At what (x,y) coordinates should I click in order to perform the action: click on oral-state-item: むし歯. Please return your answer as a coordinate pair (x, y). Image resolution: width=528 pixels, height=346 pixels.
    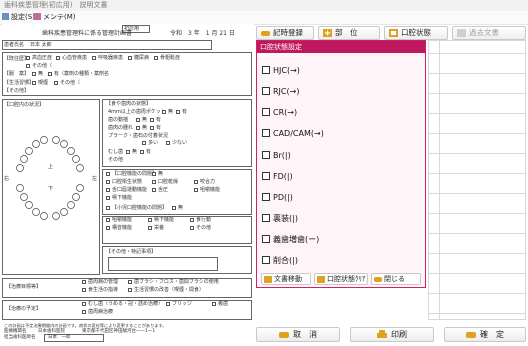
    Looking at the image, I should click on (116, 152).